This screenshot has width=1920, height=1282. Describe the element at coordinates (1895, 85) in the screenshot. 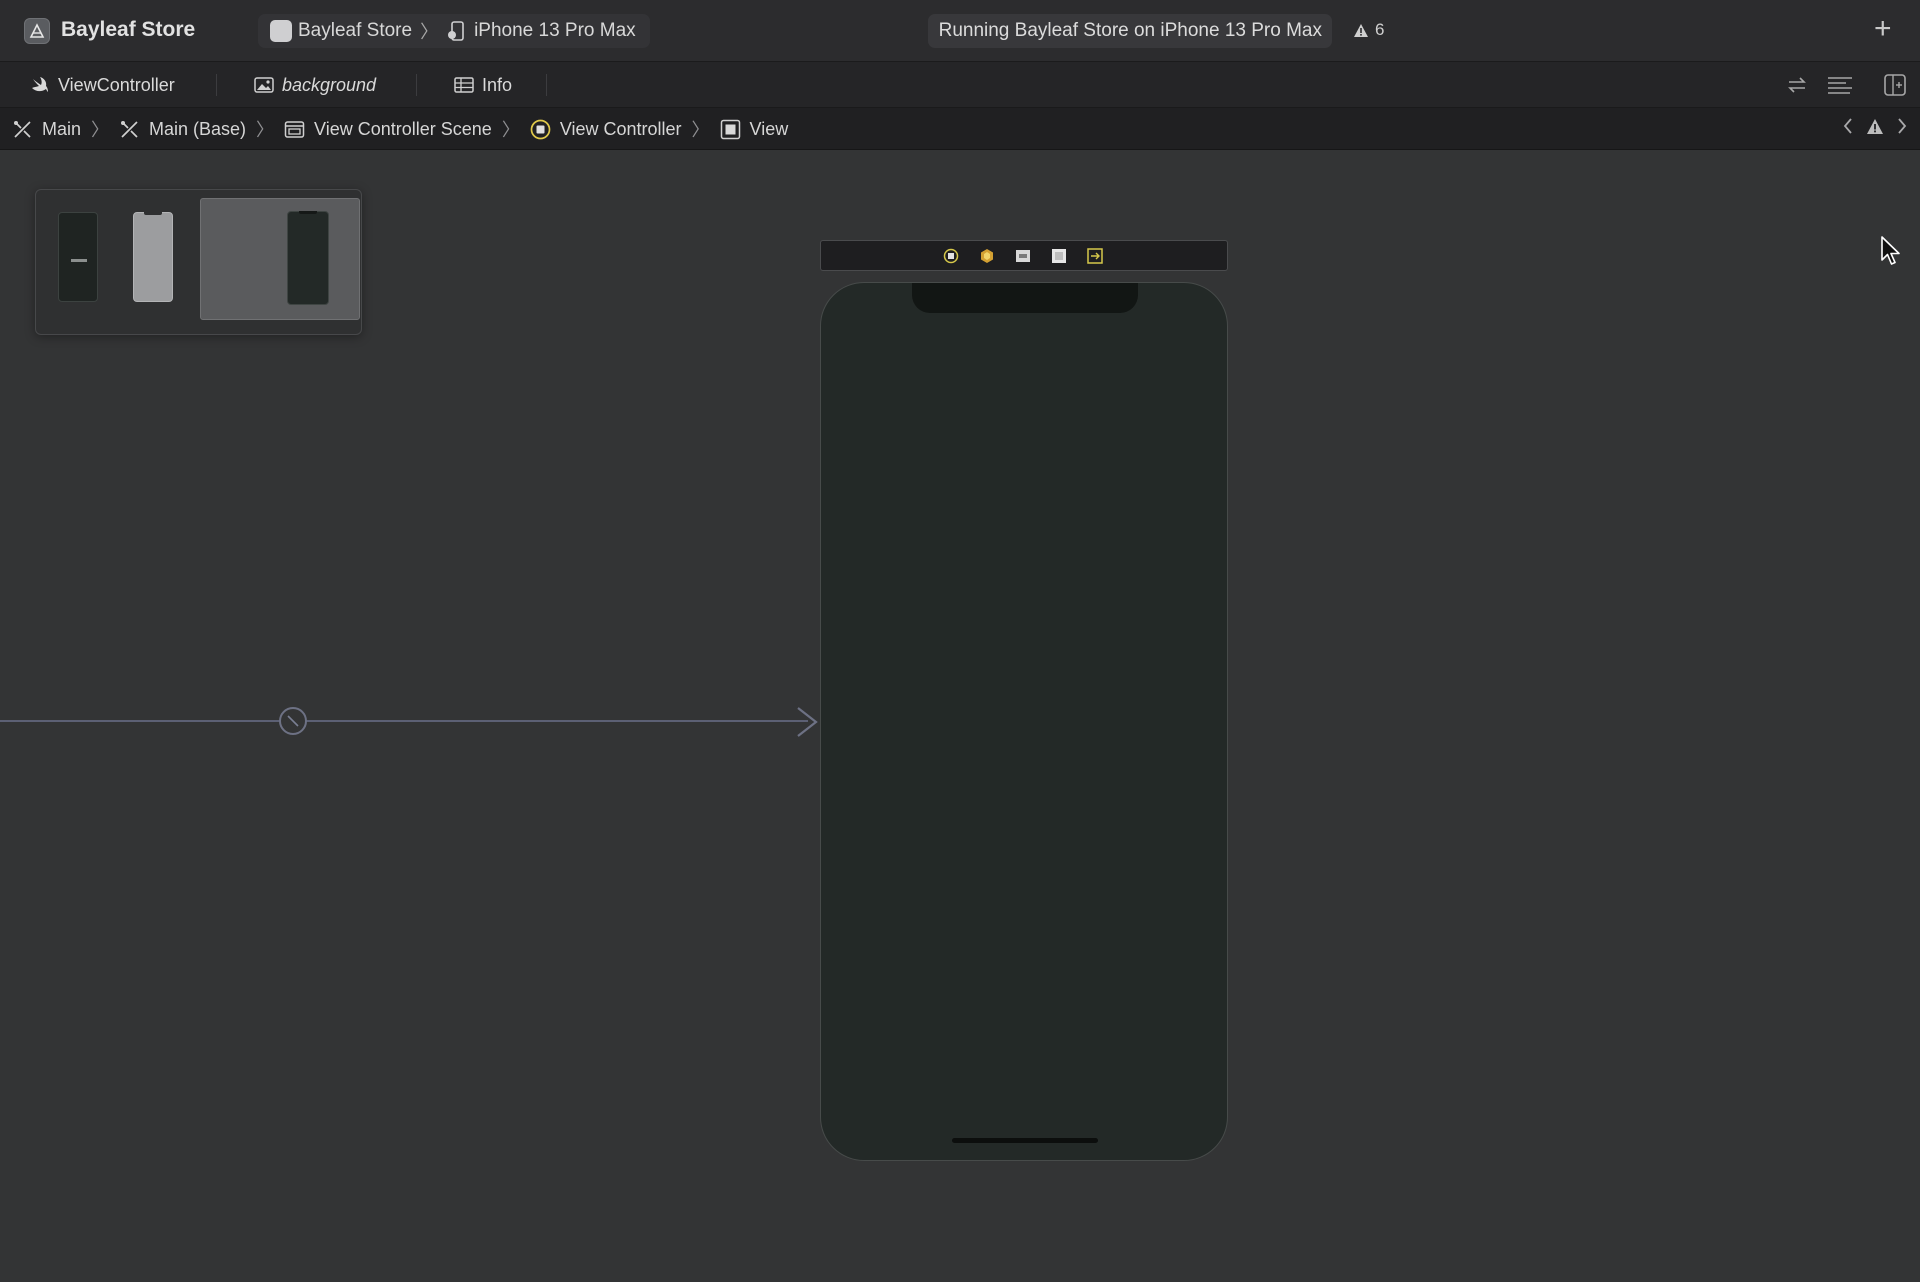

I see `add-editor-icon` at that location.